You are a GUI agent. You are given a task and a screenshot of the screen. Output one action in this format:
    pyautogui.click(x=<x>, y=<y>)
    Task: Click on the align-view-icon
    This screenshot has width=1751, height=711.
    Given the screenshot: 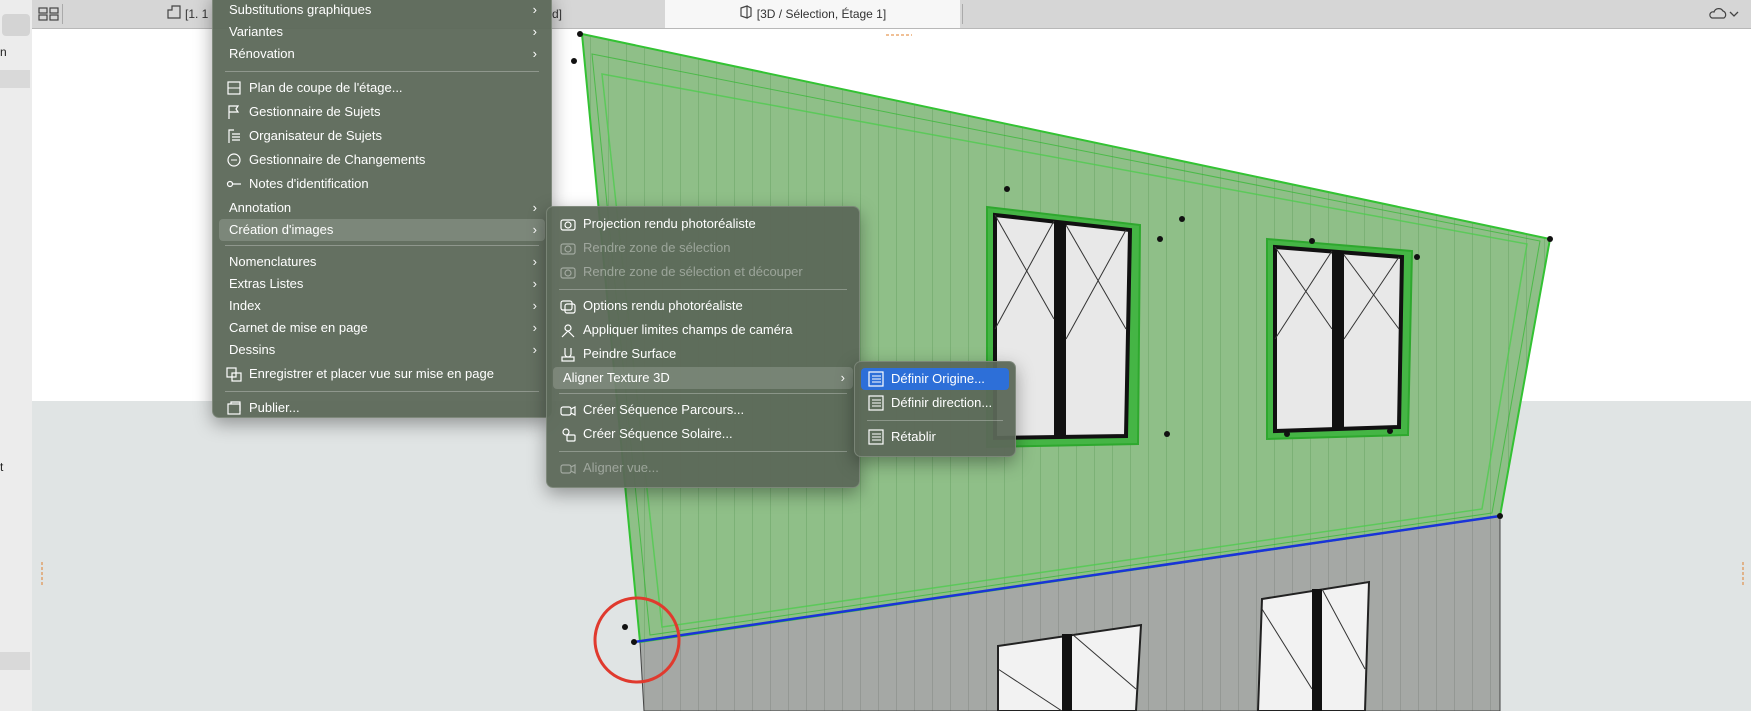 What is the action you would take?
    pyautogui.click(x=568, y=468)
    